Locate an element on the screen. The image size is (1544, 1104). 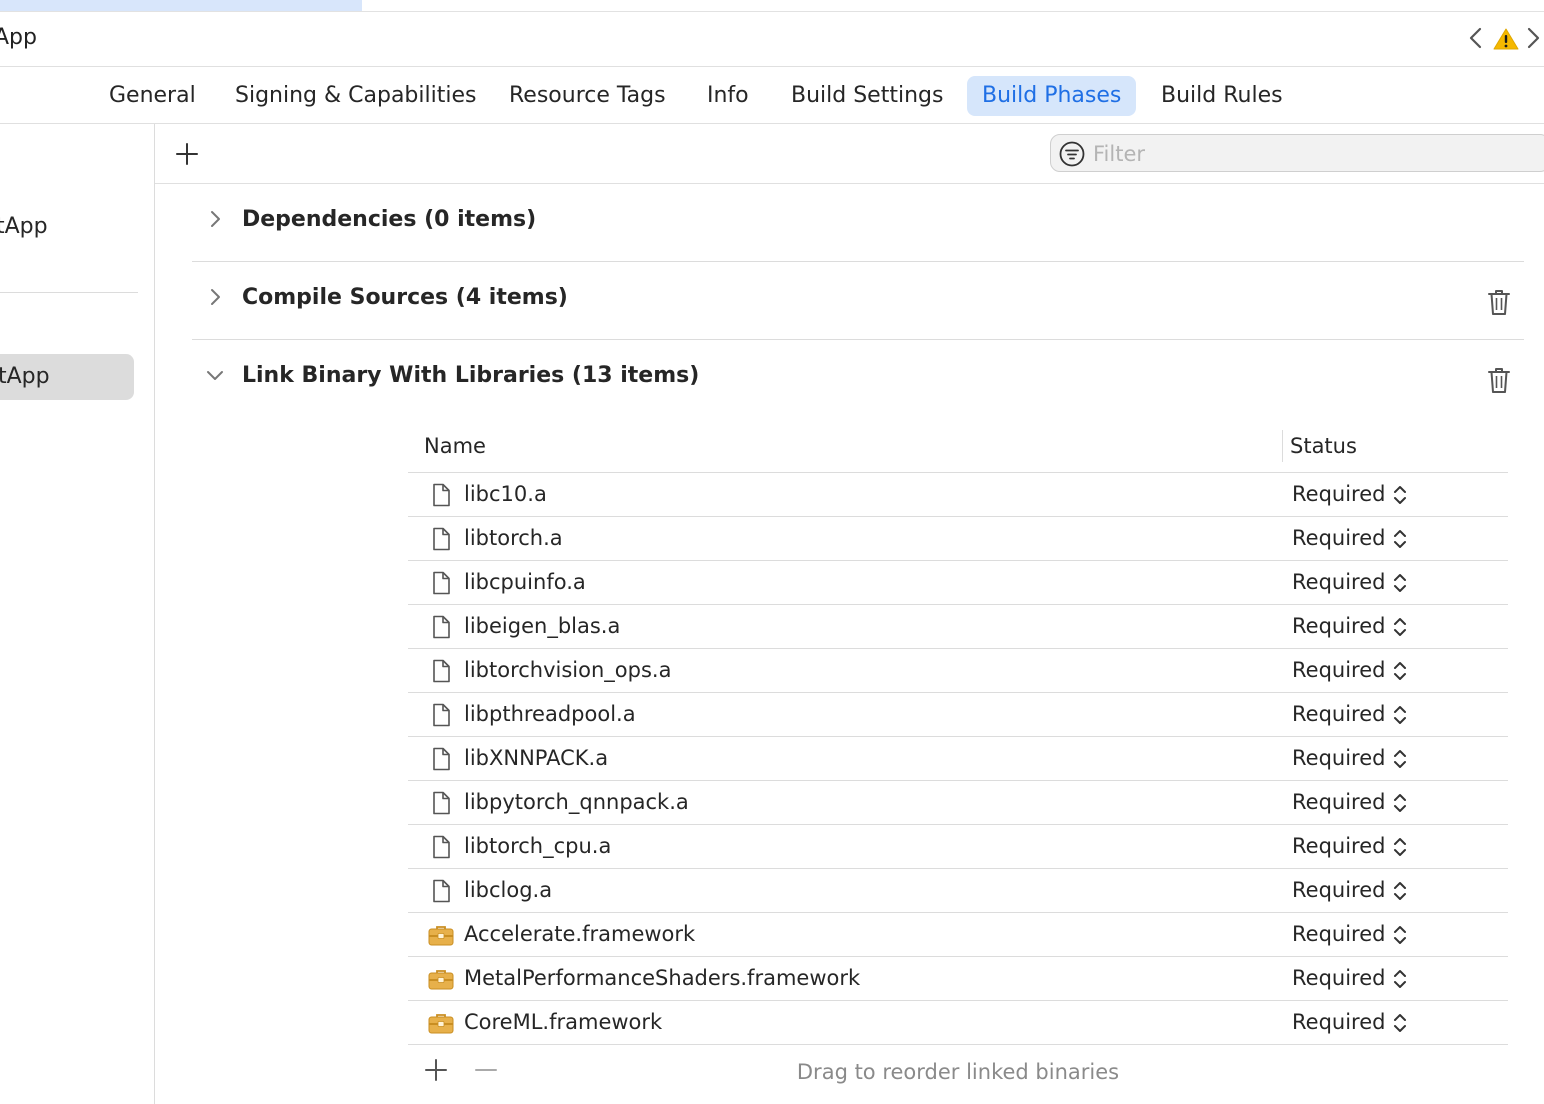
table-row: libpytorch_qnnpack.a Required is located at coordinates (958, 803).